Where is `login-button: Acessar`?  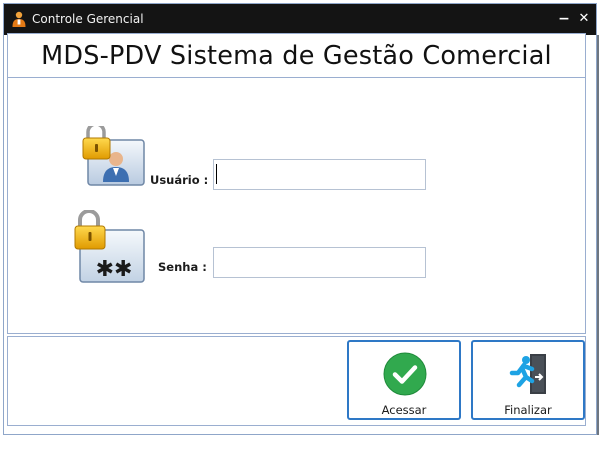
login-button: Acessar is located at coordinates (404, 380).